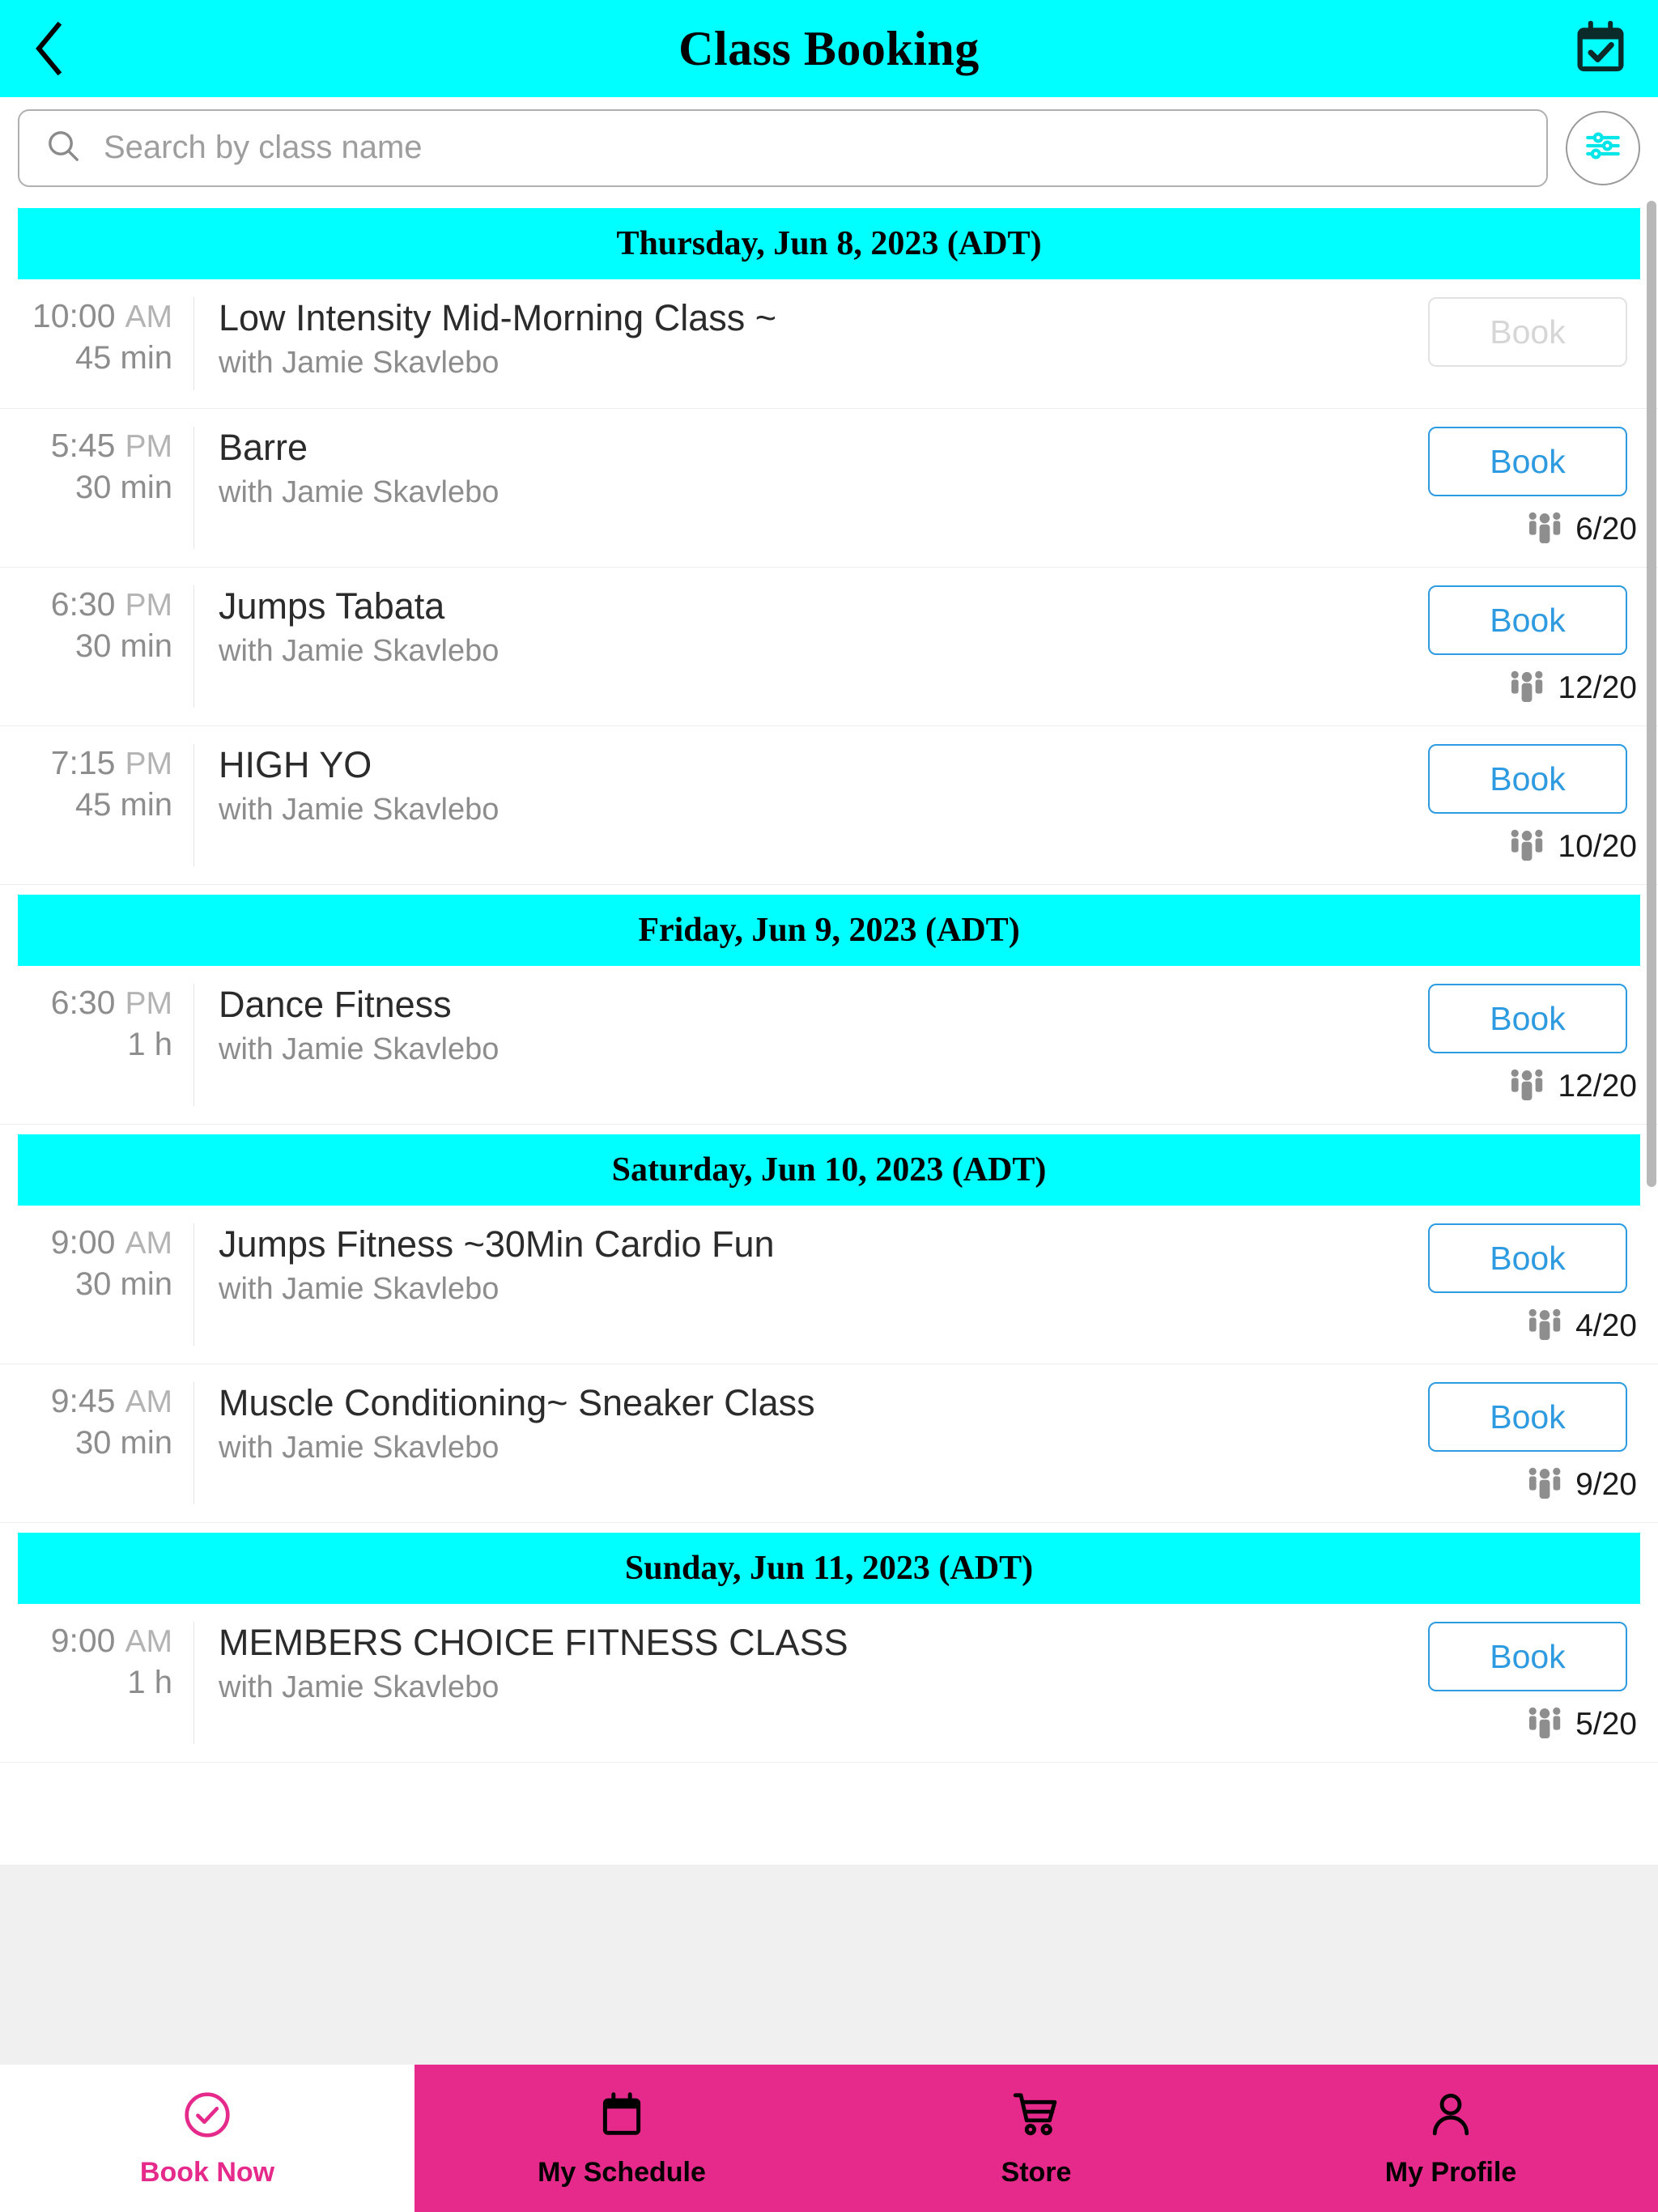 The image size is (1658, 2212). I want to click on class-time: 10:00 AM, so click(102, 316).